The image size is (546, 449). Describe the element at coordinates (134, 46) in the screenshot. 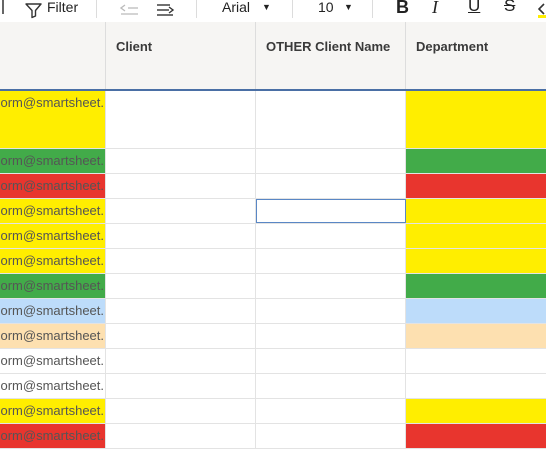

I see `column-header-label: Client` at that location.